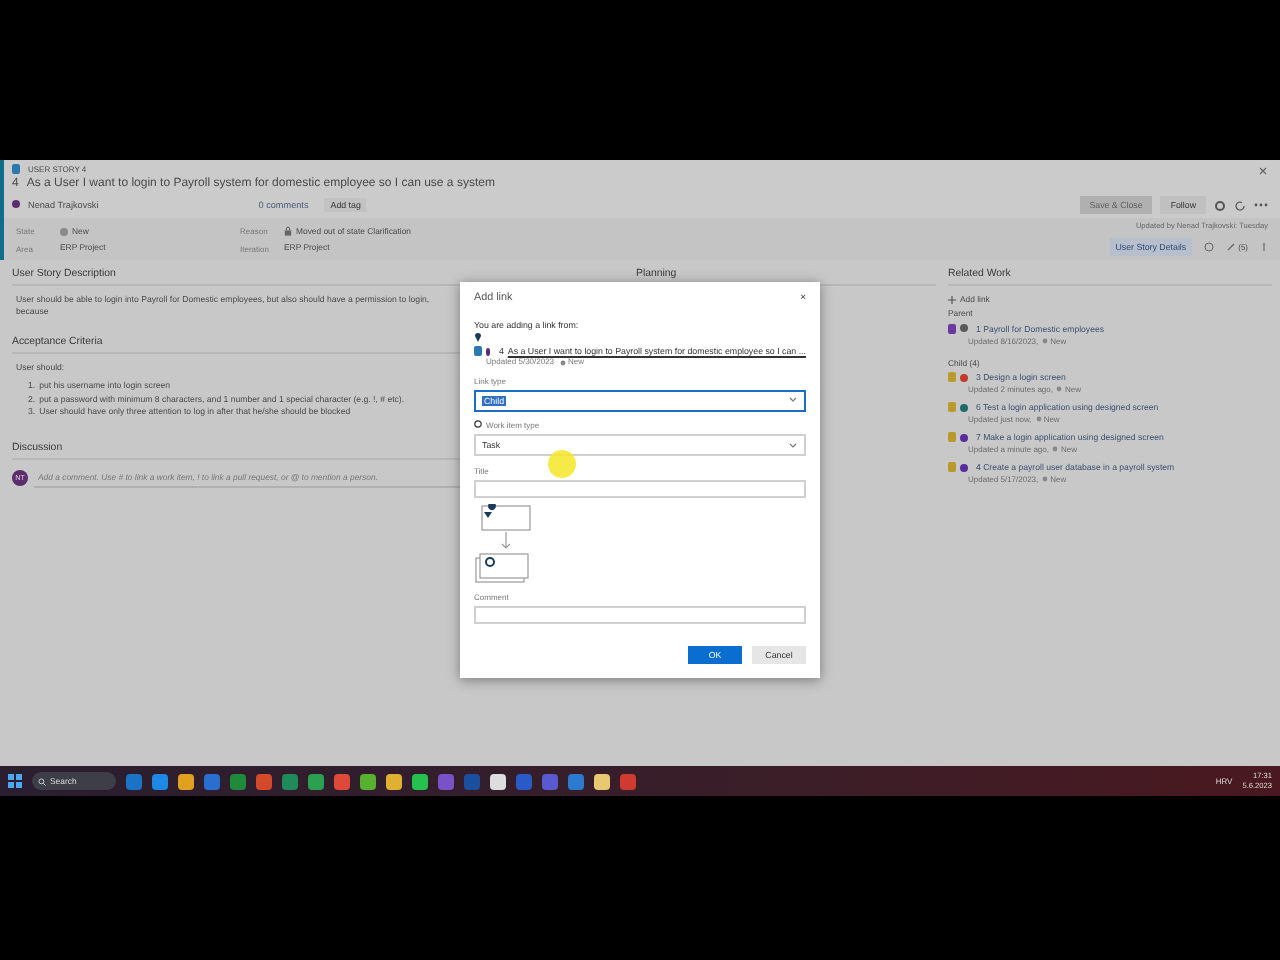 Image resolution: width=1280 pixels, height=960 pixels. Describe the element at coordinates (478, 336) in the screenshot. I see `pin-icon` at that location.